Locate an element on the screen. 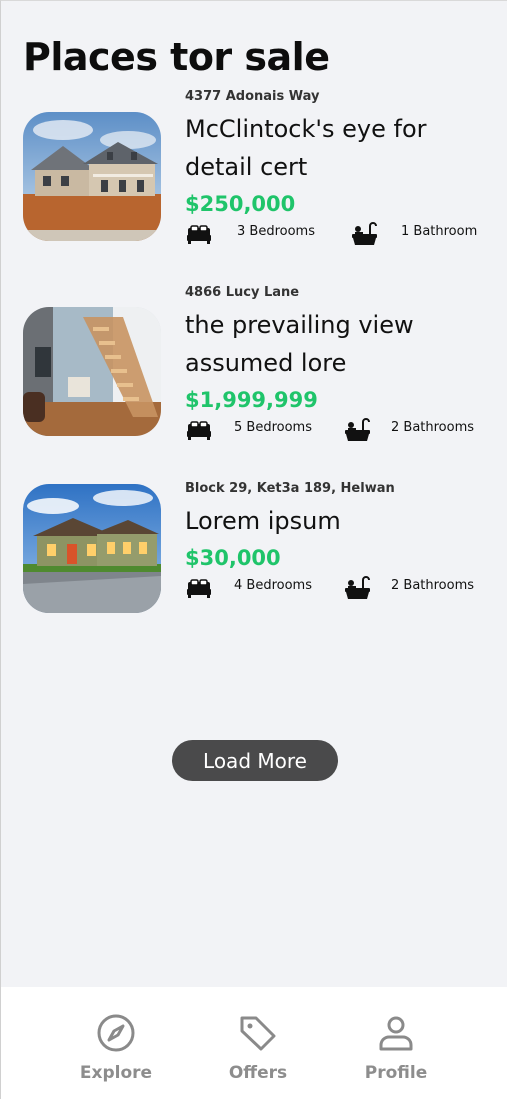  listing-price: $30,000 is located at coordinates (233, 558).